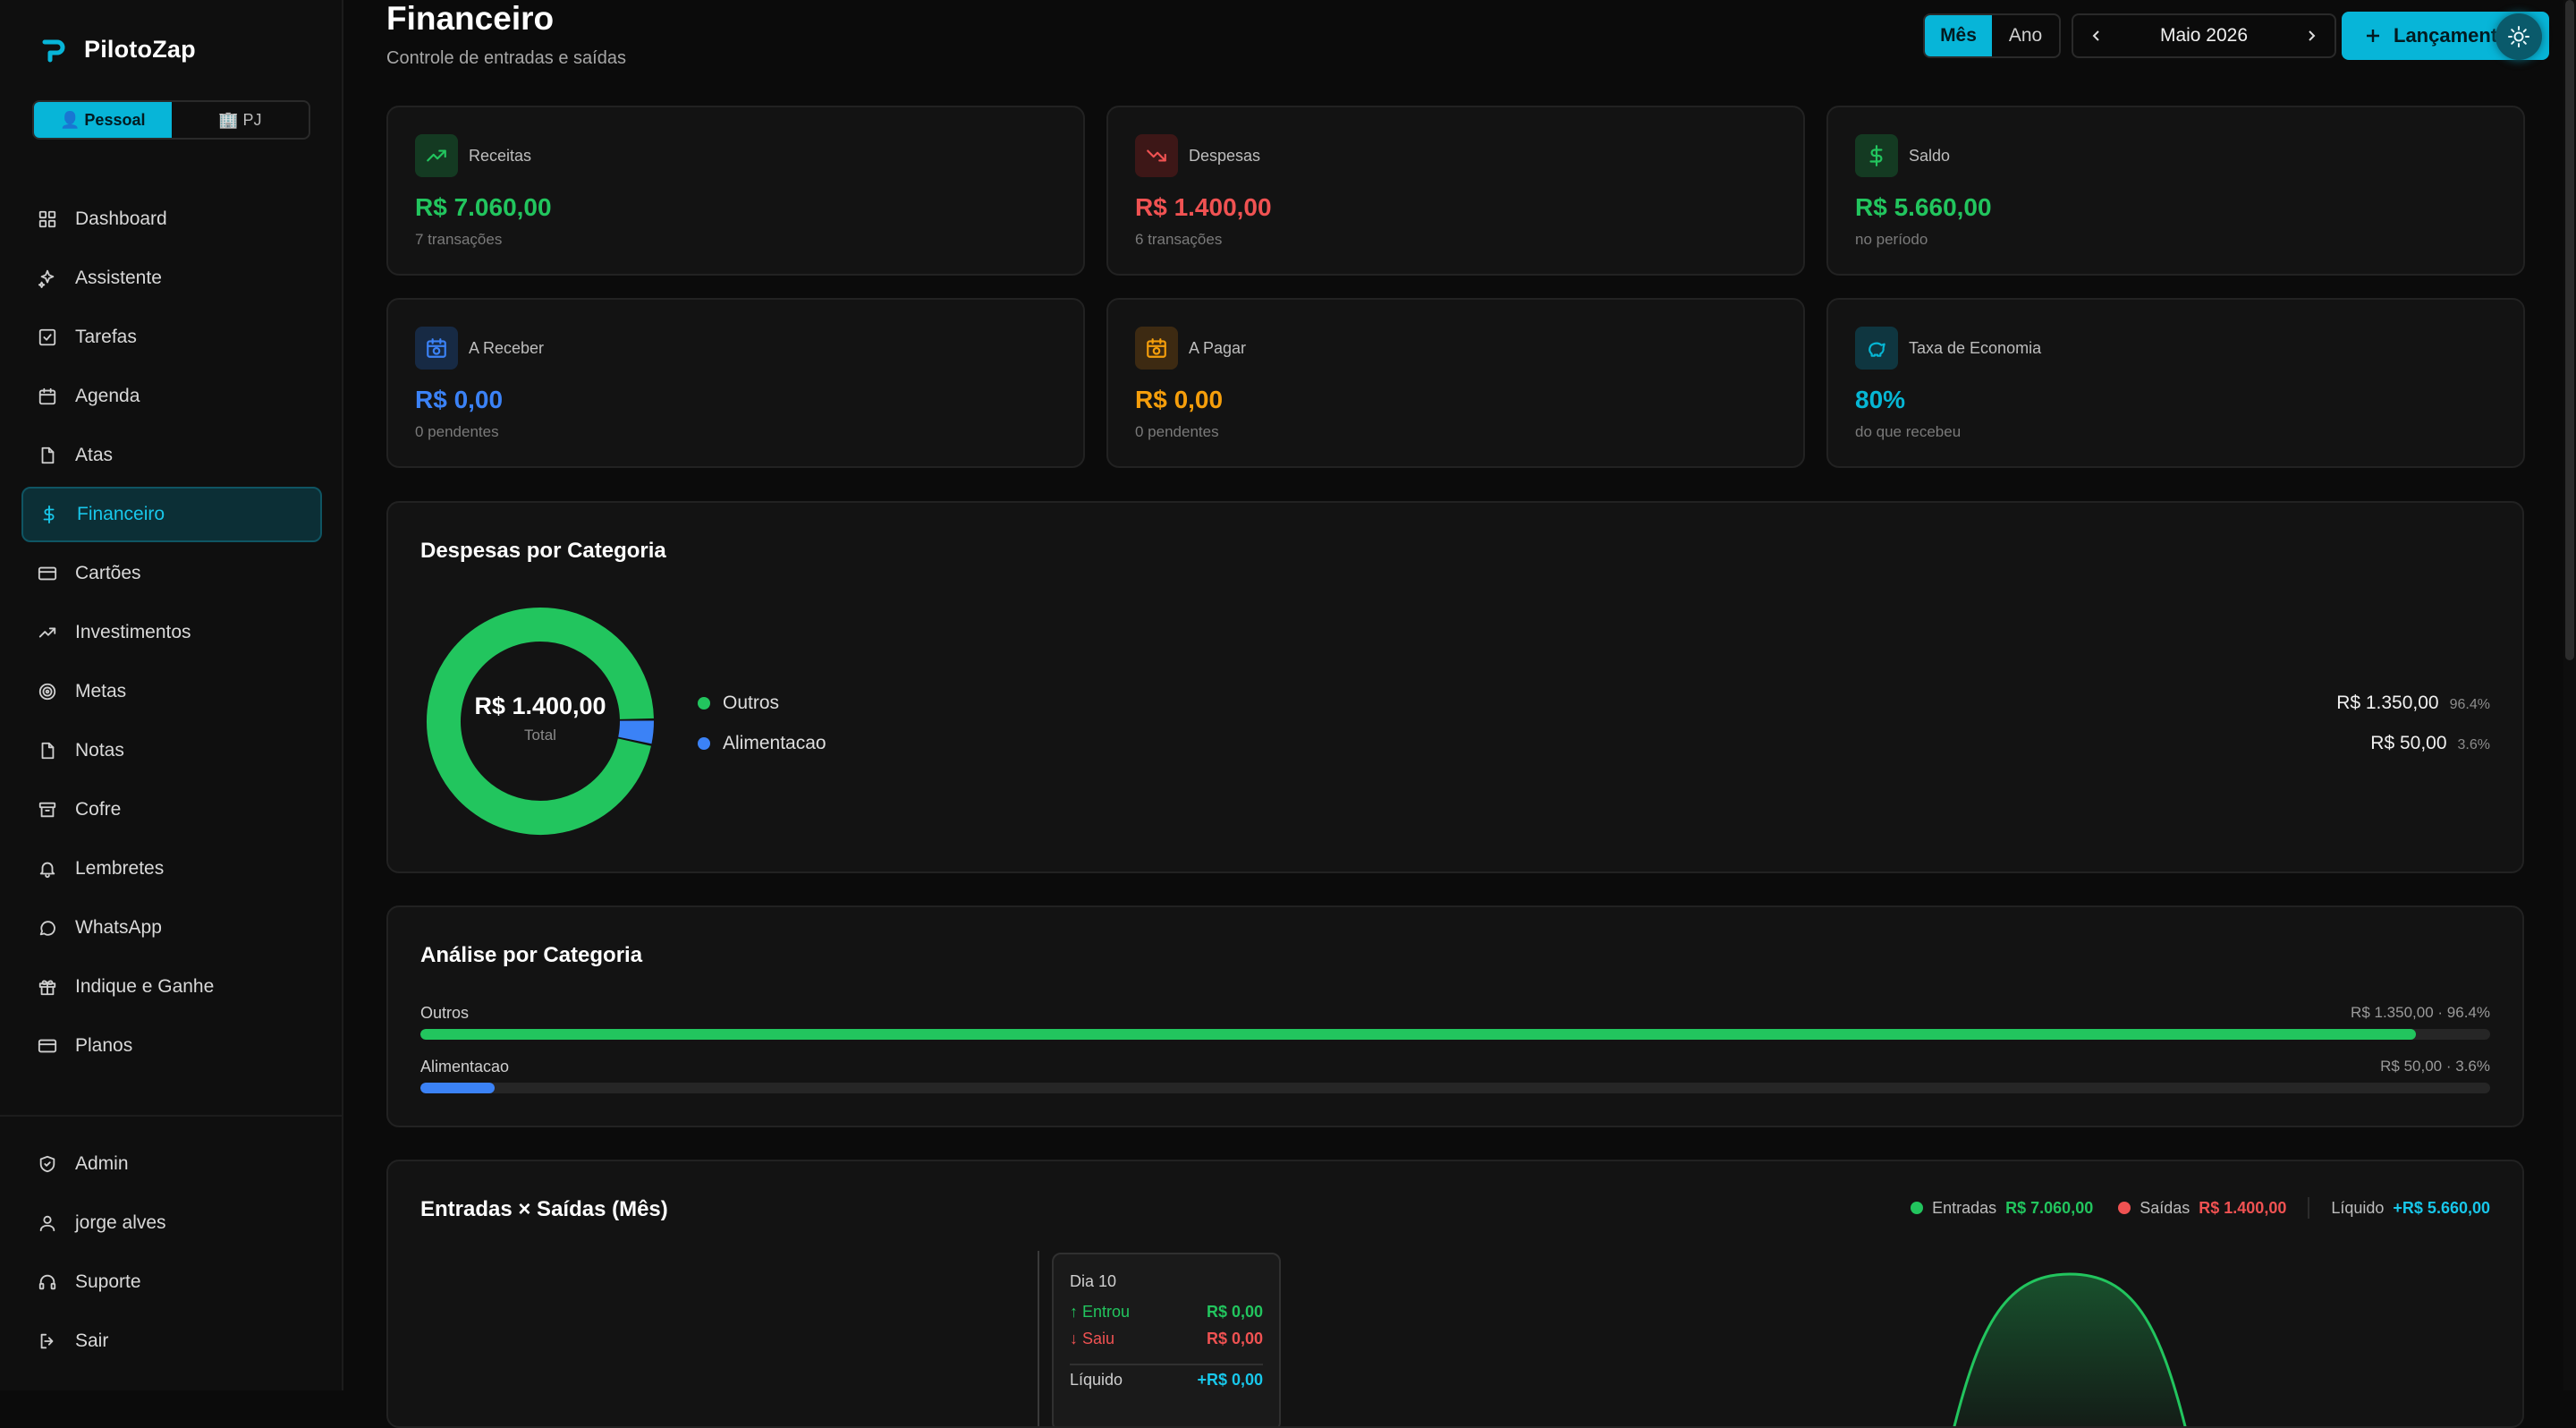 The height and width of the screenshot is (1428, 2576). I want to click on calendar-clock-icon, so click(436, 348).